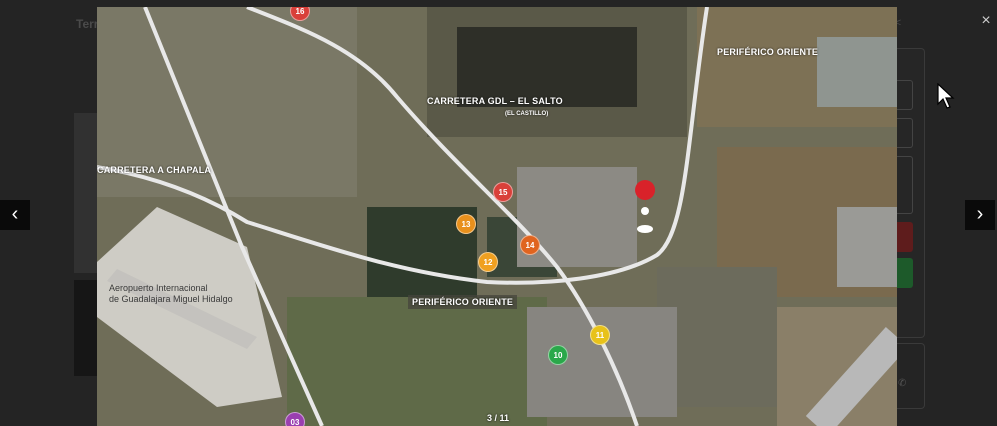 The height and width of the screenshot is (426, 997). What do you see at coordinates (466, 224) in the screenshot?
I see `map-marker: 13` at bounding box center [466, 224].